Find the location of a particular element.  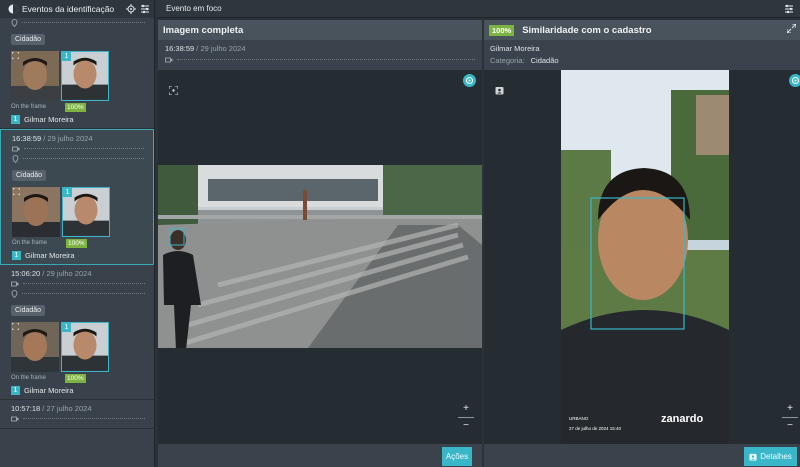

category-value: Cidadão is located at coordinates (544, 60).